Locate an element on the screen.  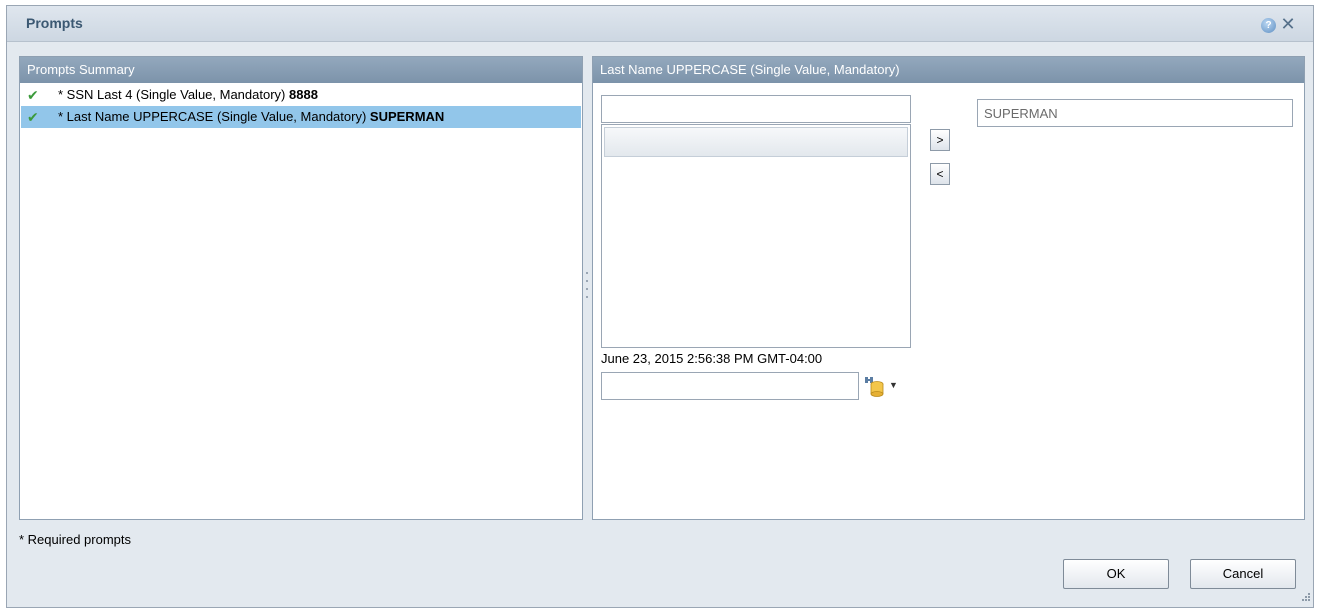
dialog-titlebar: Prompts ? ✕ is located at coordinates (660, 24).